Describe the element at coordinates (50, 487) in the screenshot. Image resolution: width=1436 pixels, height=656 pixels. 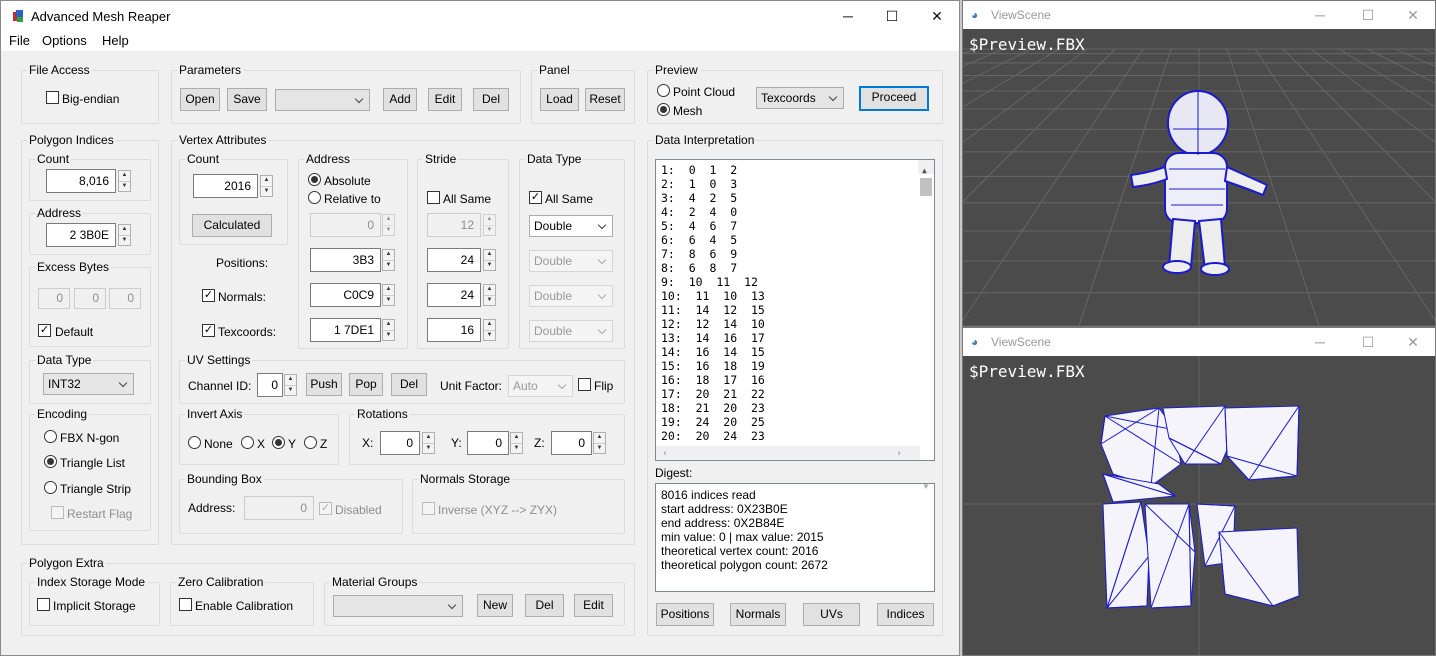
I see `triangle-strip-radio` at that location.